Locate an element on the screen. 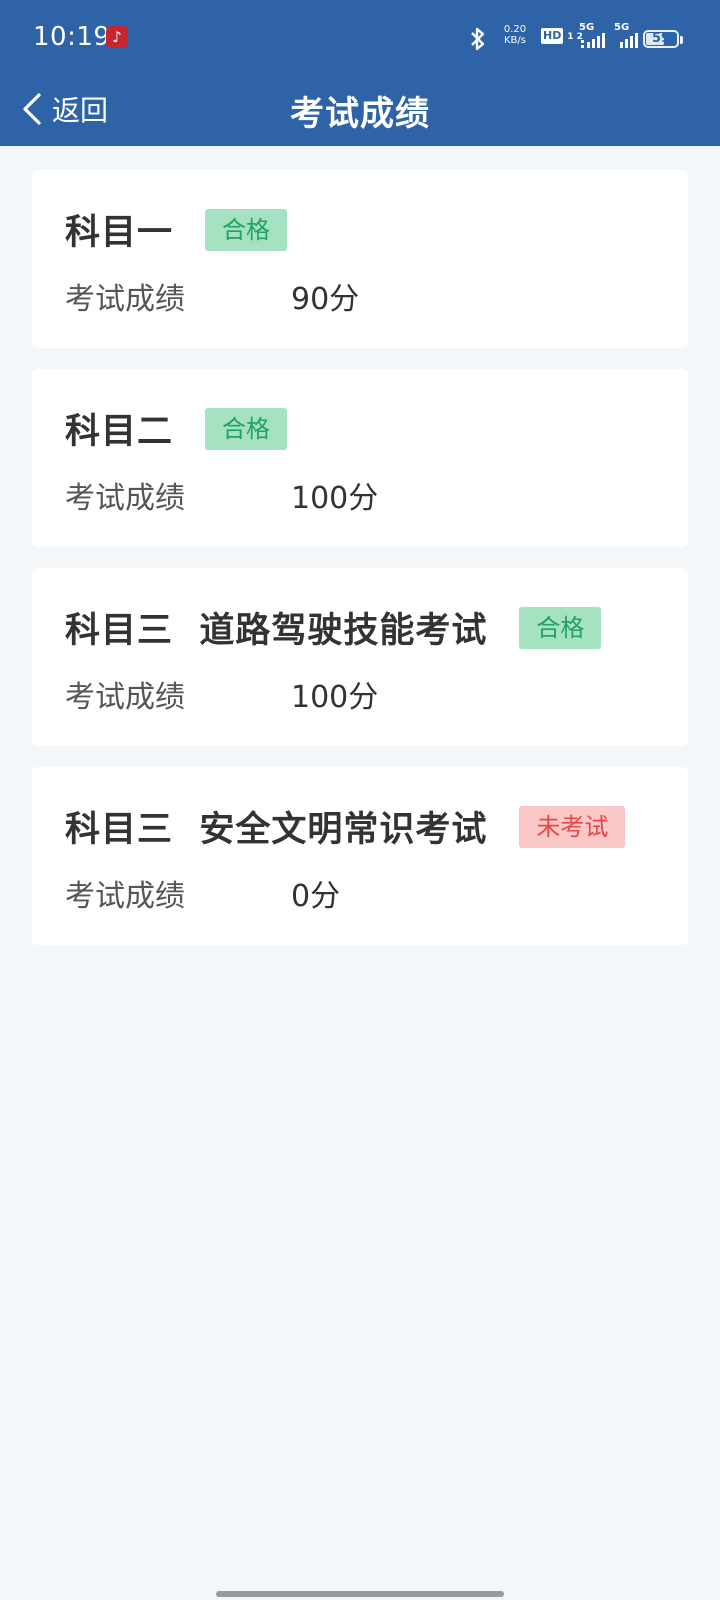 This screenshot has height=1600, width=720. status-bar: 10:19 ♪ 0.20 KB/s HD 1 2 5G 5G 59 is located at coordinates (360, 39).